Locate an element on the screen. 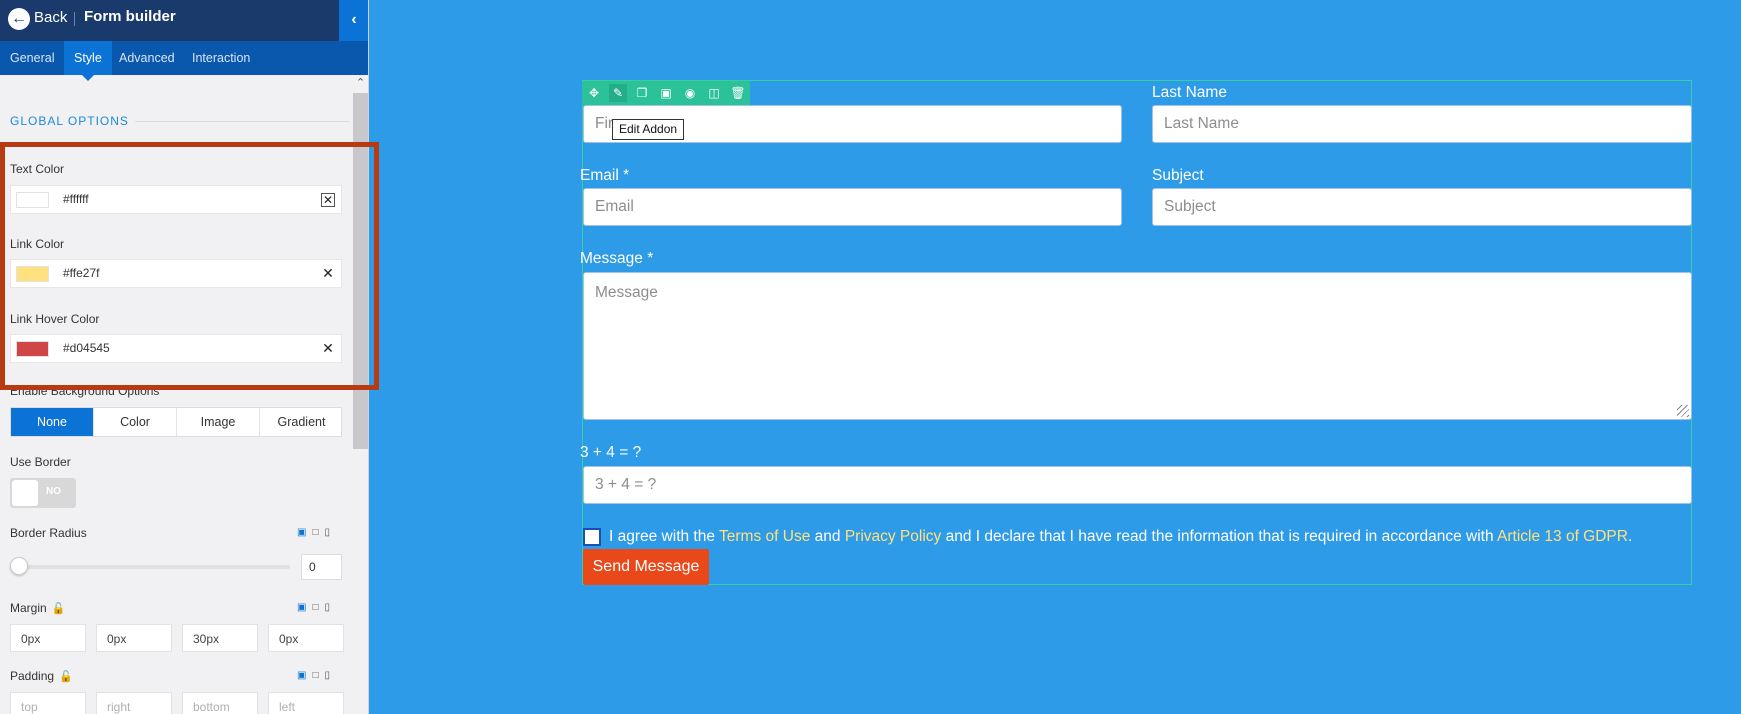 This screenshot has height=714, width=1741. captcha-label: 3 + 4 = ? is located at coordinates (611, 452).